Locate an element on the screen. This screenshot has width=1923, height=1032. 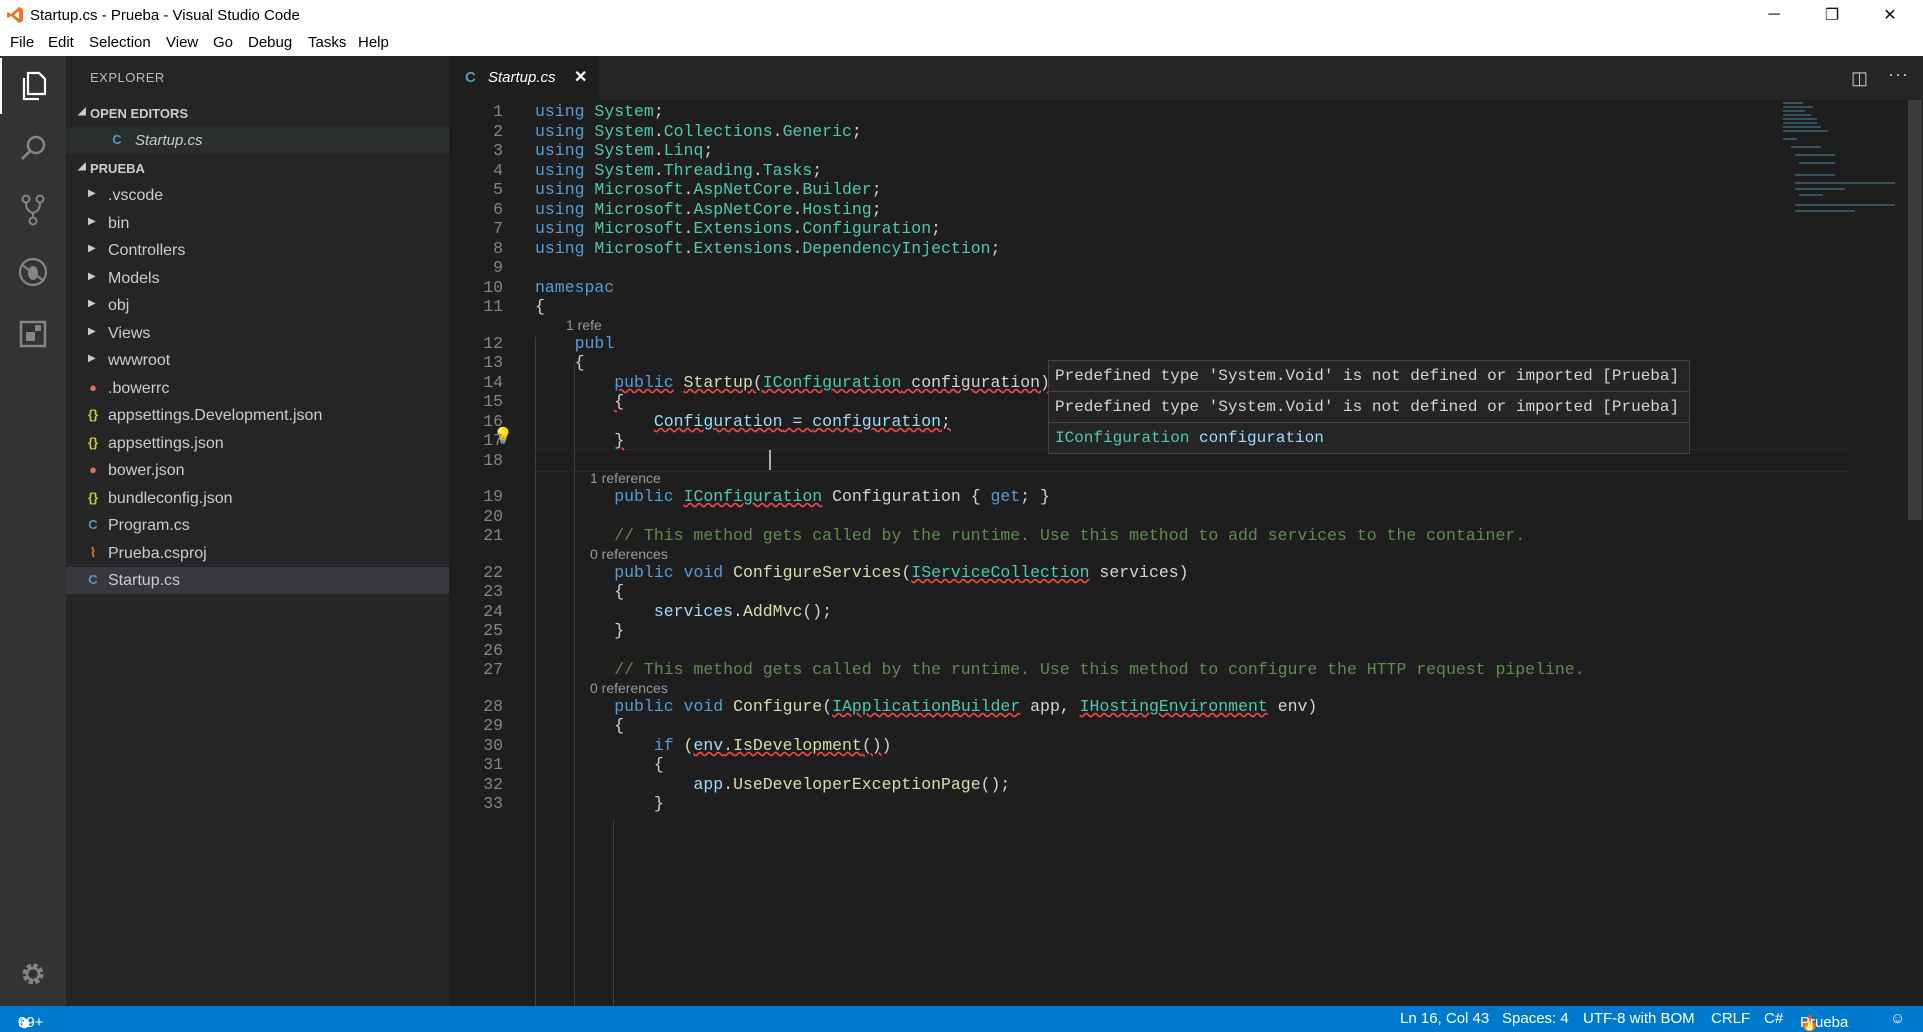
line-number: 1 is located at coordinates (498, 111).